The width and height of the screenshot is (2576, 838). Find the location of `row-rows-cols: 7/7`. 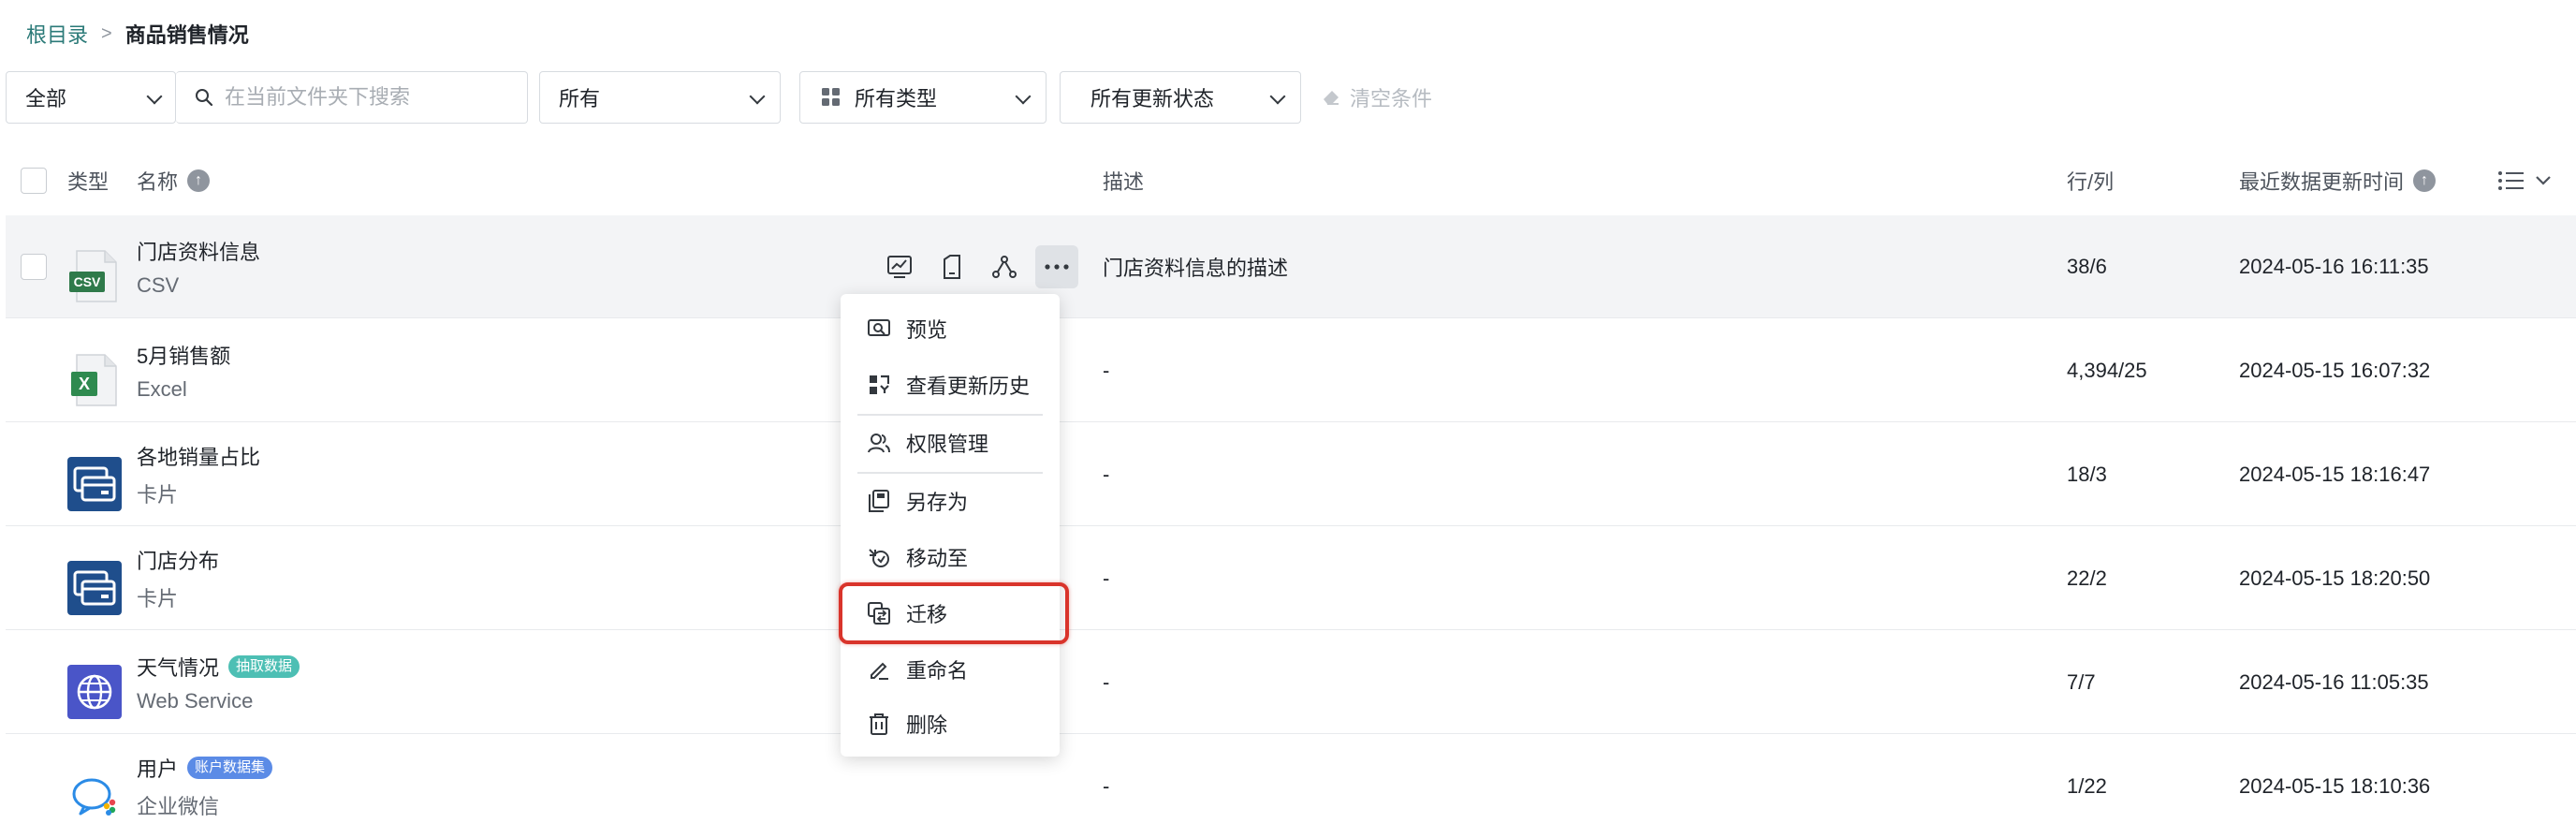

row-rows-cols: 7/7 is located at coordinates (2081, 682).